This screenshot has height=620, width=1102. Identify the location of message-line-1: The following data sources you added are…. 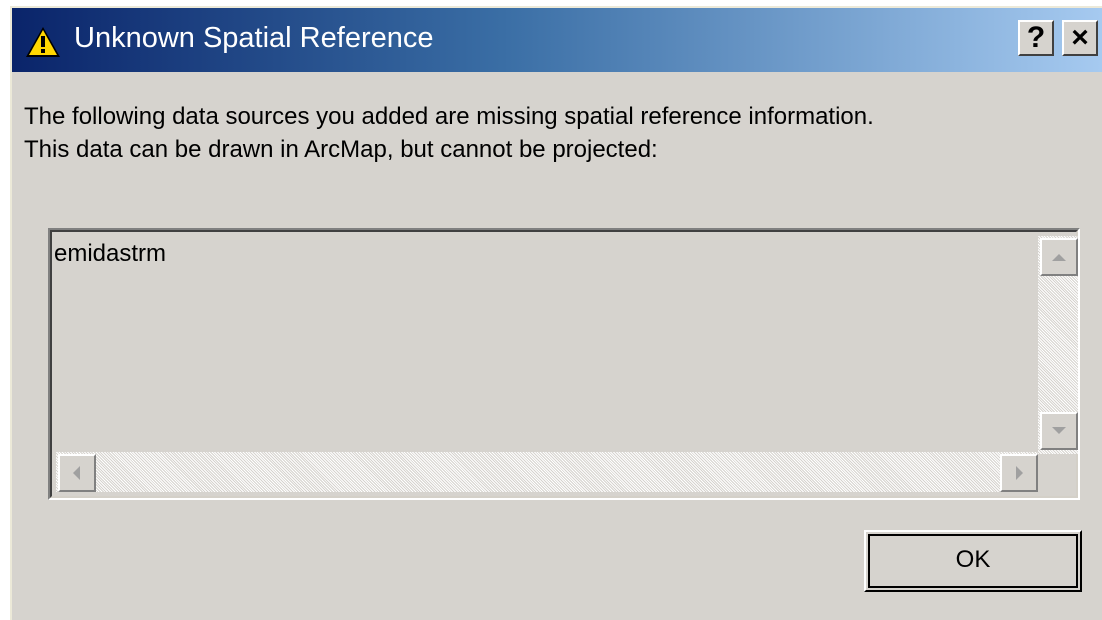
(449, 116).